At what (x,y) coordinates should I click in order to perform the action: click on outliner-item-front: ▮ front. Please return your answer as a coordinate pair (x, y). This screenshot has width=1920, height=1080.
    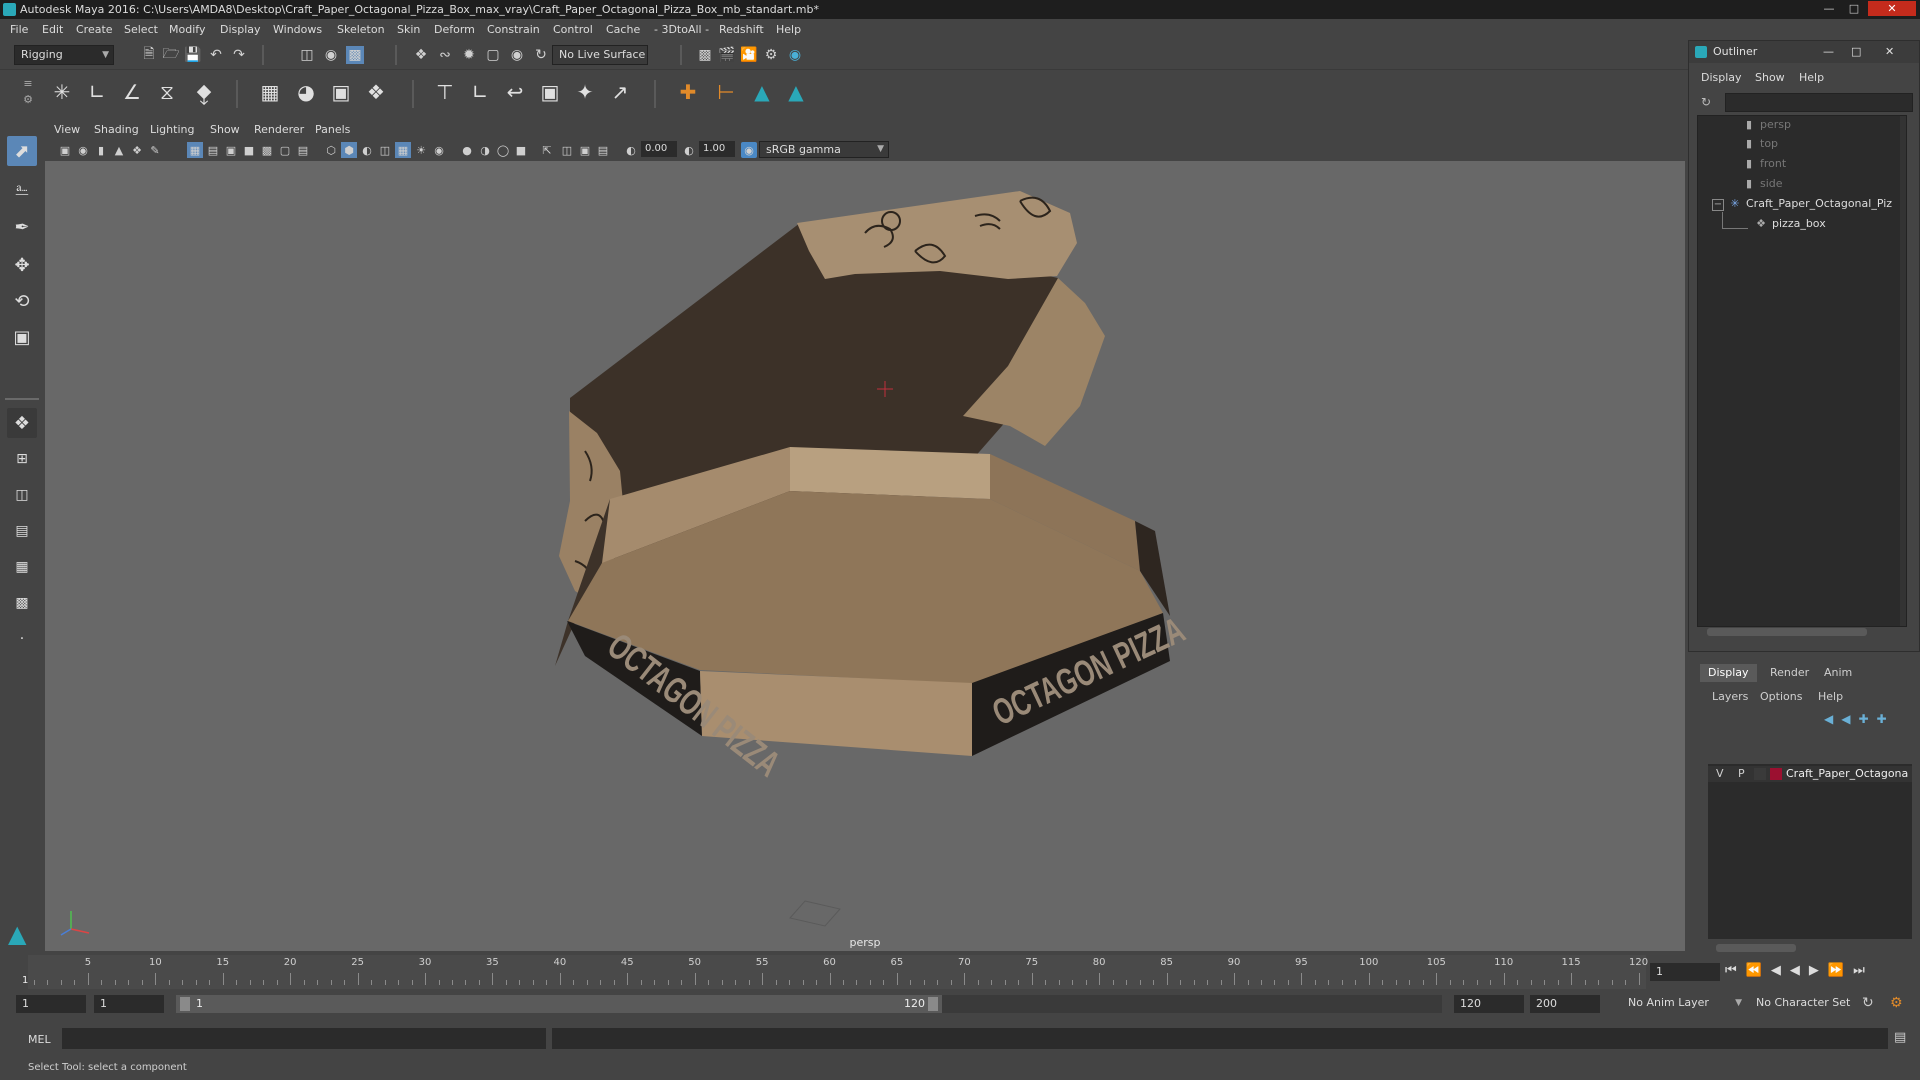
    Looking at the image, I should click on (1764, 164).